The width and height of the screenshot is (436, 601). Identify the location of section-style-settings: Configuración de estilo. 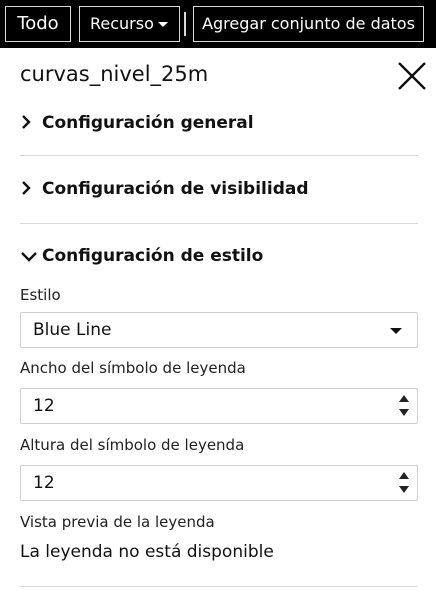
(141, 257).